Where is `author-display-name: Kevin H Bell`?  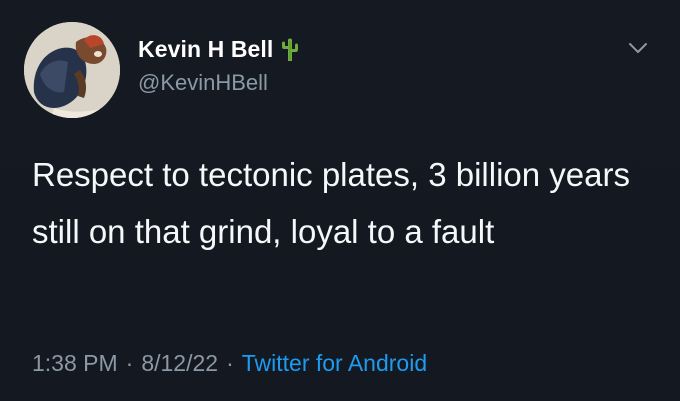
author-display-name: Kevin H Bell is located at coordinates (205, 49).